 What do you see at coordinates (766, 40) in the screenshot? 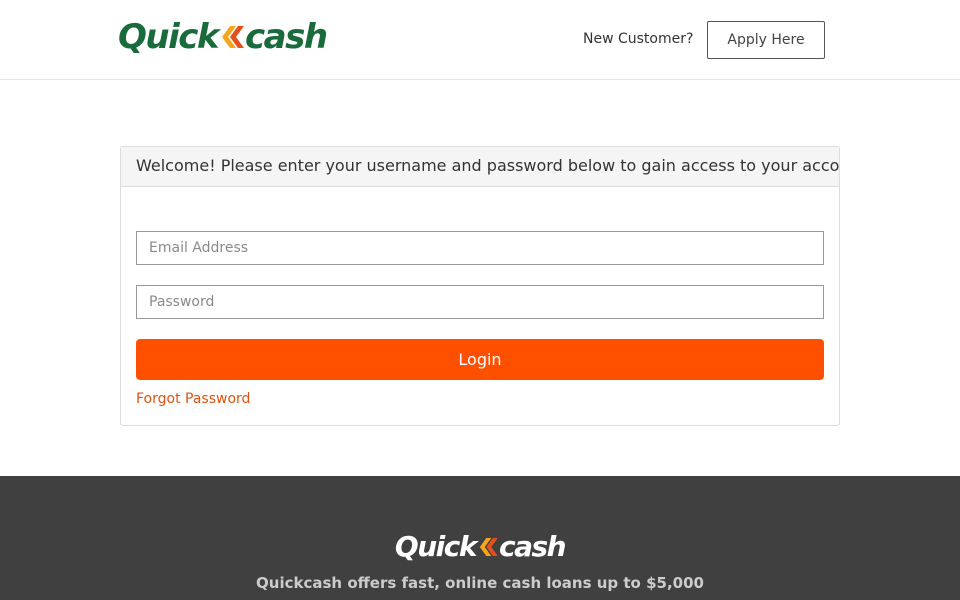
I see `apply-here-button: Apply Here` at bounding box center [766, 40].